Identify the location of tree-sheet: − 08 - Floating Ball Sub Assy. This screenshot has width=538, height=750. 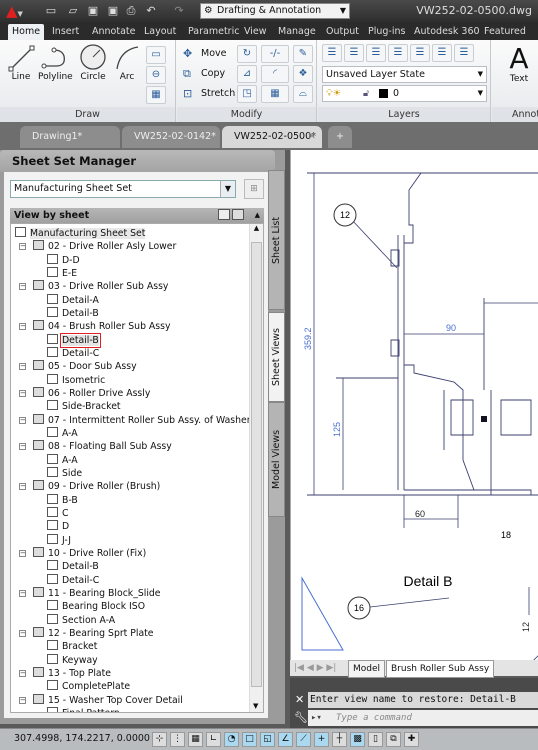
(95, 446).